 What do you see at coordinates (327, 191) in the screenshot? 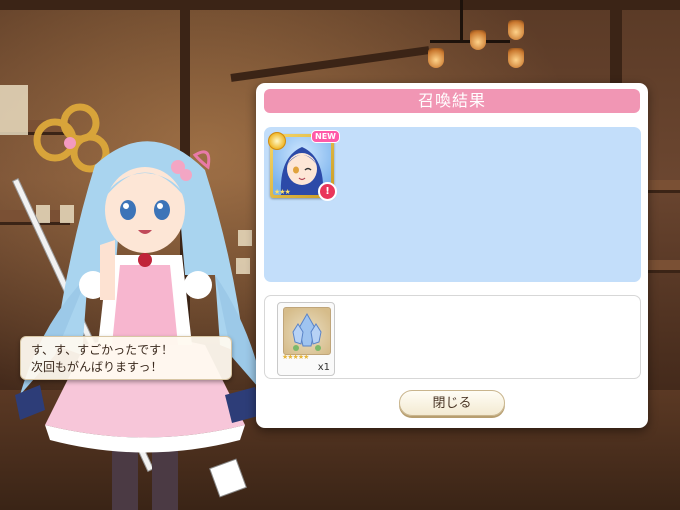
I see `alert-icon: !` at bounding box center [327, 191].